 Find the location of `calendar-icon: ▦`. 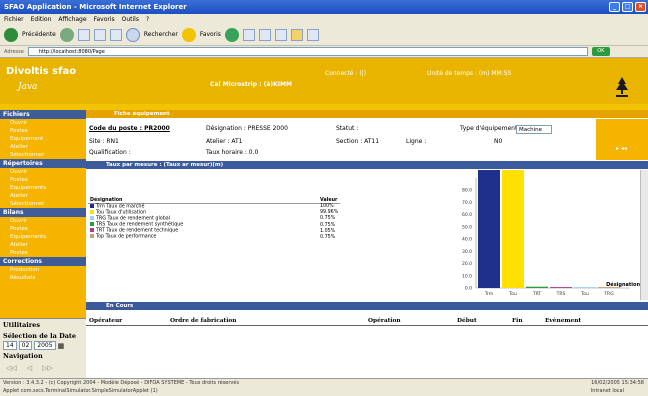

calendar-icon: ▦ is located at coordinates (61, 346).